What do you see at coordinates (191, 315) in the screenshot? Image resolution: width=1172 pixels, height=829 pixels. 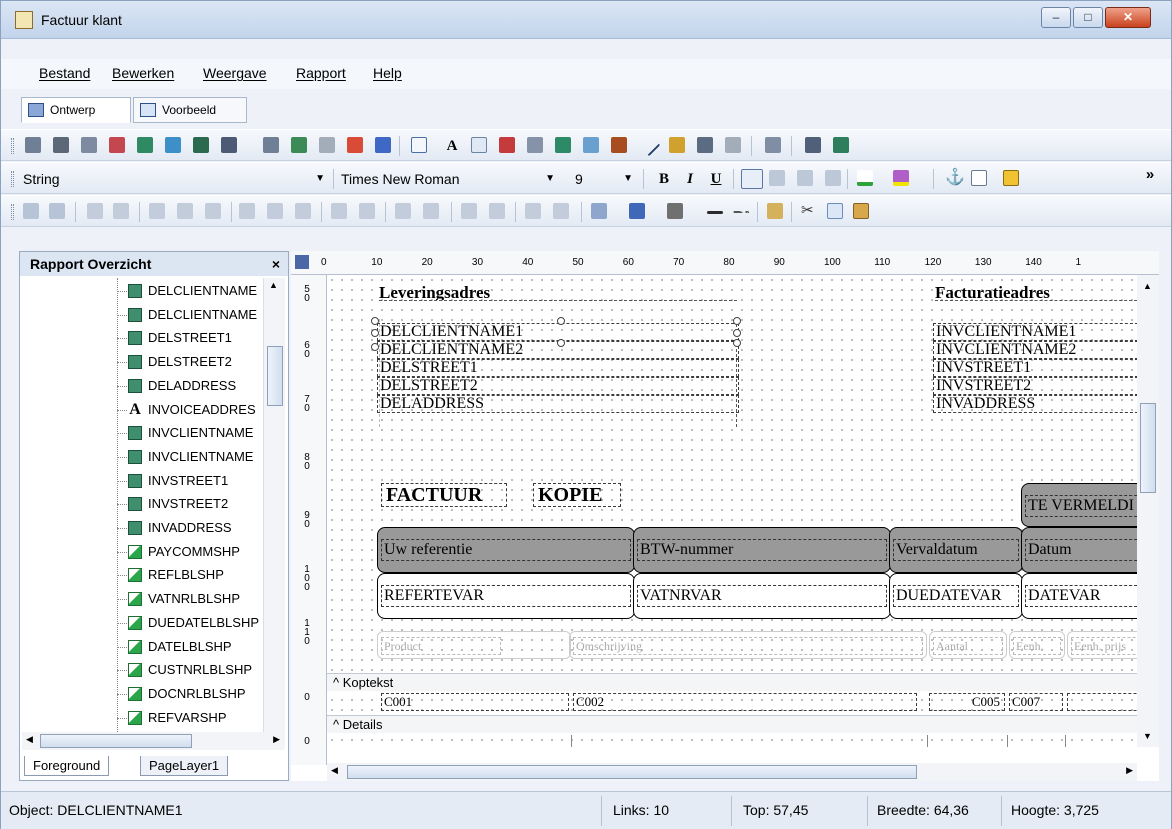 I see `tree-item: DELCLIENTNAME` at bounding box center [191, 315].